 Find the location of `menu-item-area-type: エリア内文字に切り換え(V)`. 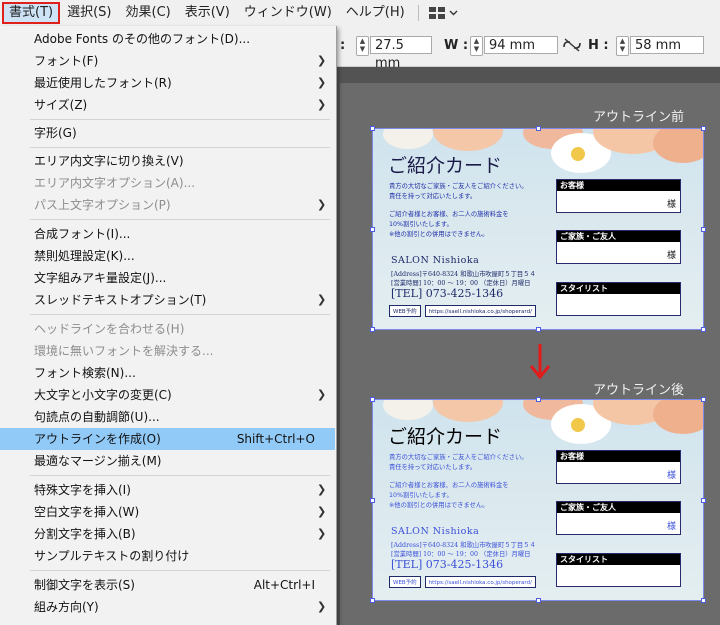

menu-item-area-type: エリア内文字に切り換え(V) is located at coordinates (167, 161).